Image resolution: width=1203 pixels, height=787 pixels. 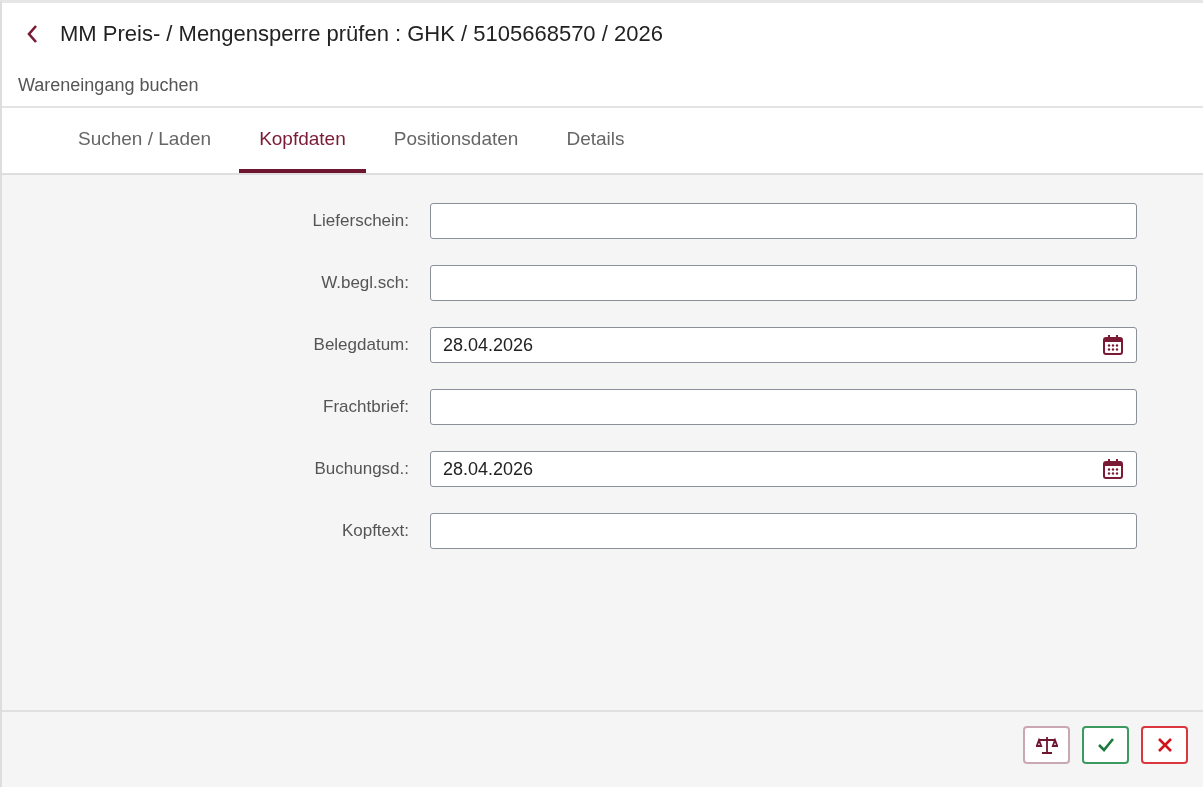 I want to click on page-subtitle: Wareneingang buchen, so click(x=109, y=85).